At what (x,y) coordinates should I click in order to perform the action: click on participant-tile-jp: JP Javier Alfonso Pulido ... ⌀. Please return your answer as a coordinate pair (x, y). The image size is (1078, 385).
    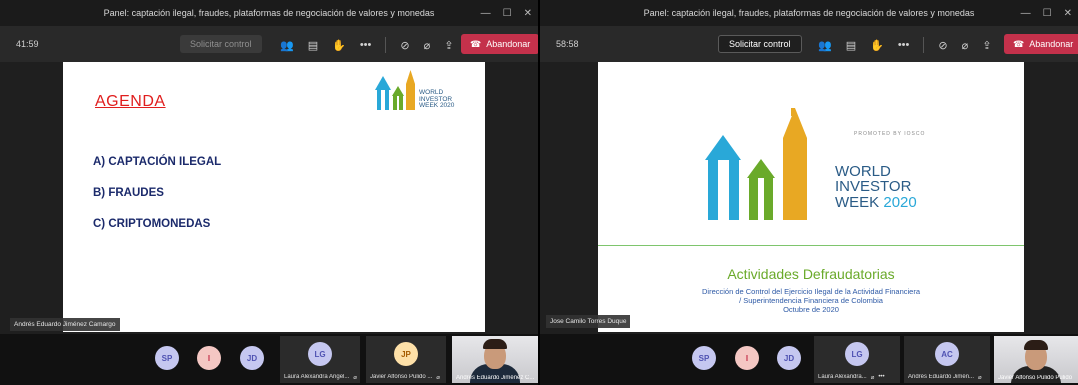
    Looking at the image, I should click on (406, 359).